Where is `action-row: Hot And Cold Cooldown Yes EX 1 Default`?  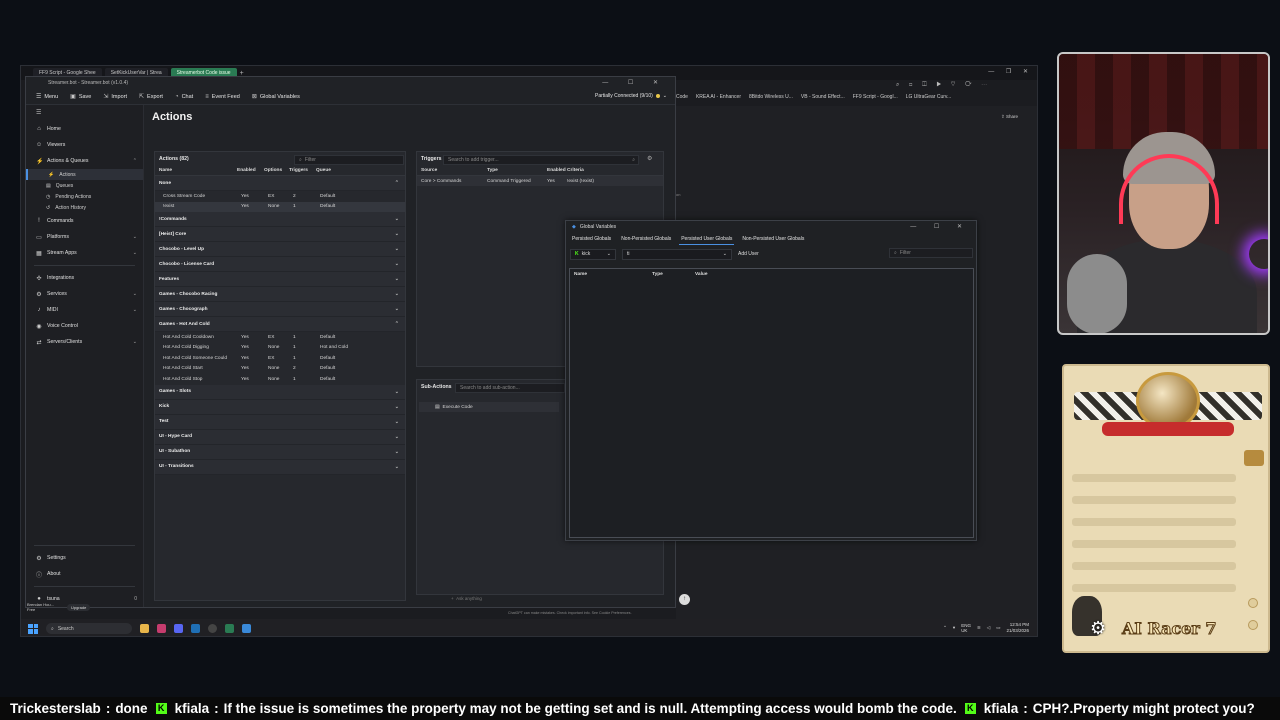
action-row: Hot And Cold Cooldown Yes EX 1 Default is located at coordinates (280, 337).